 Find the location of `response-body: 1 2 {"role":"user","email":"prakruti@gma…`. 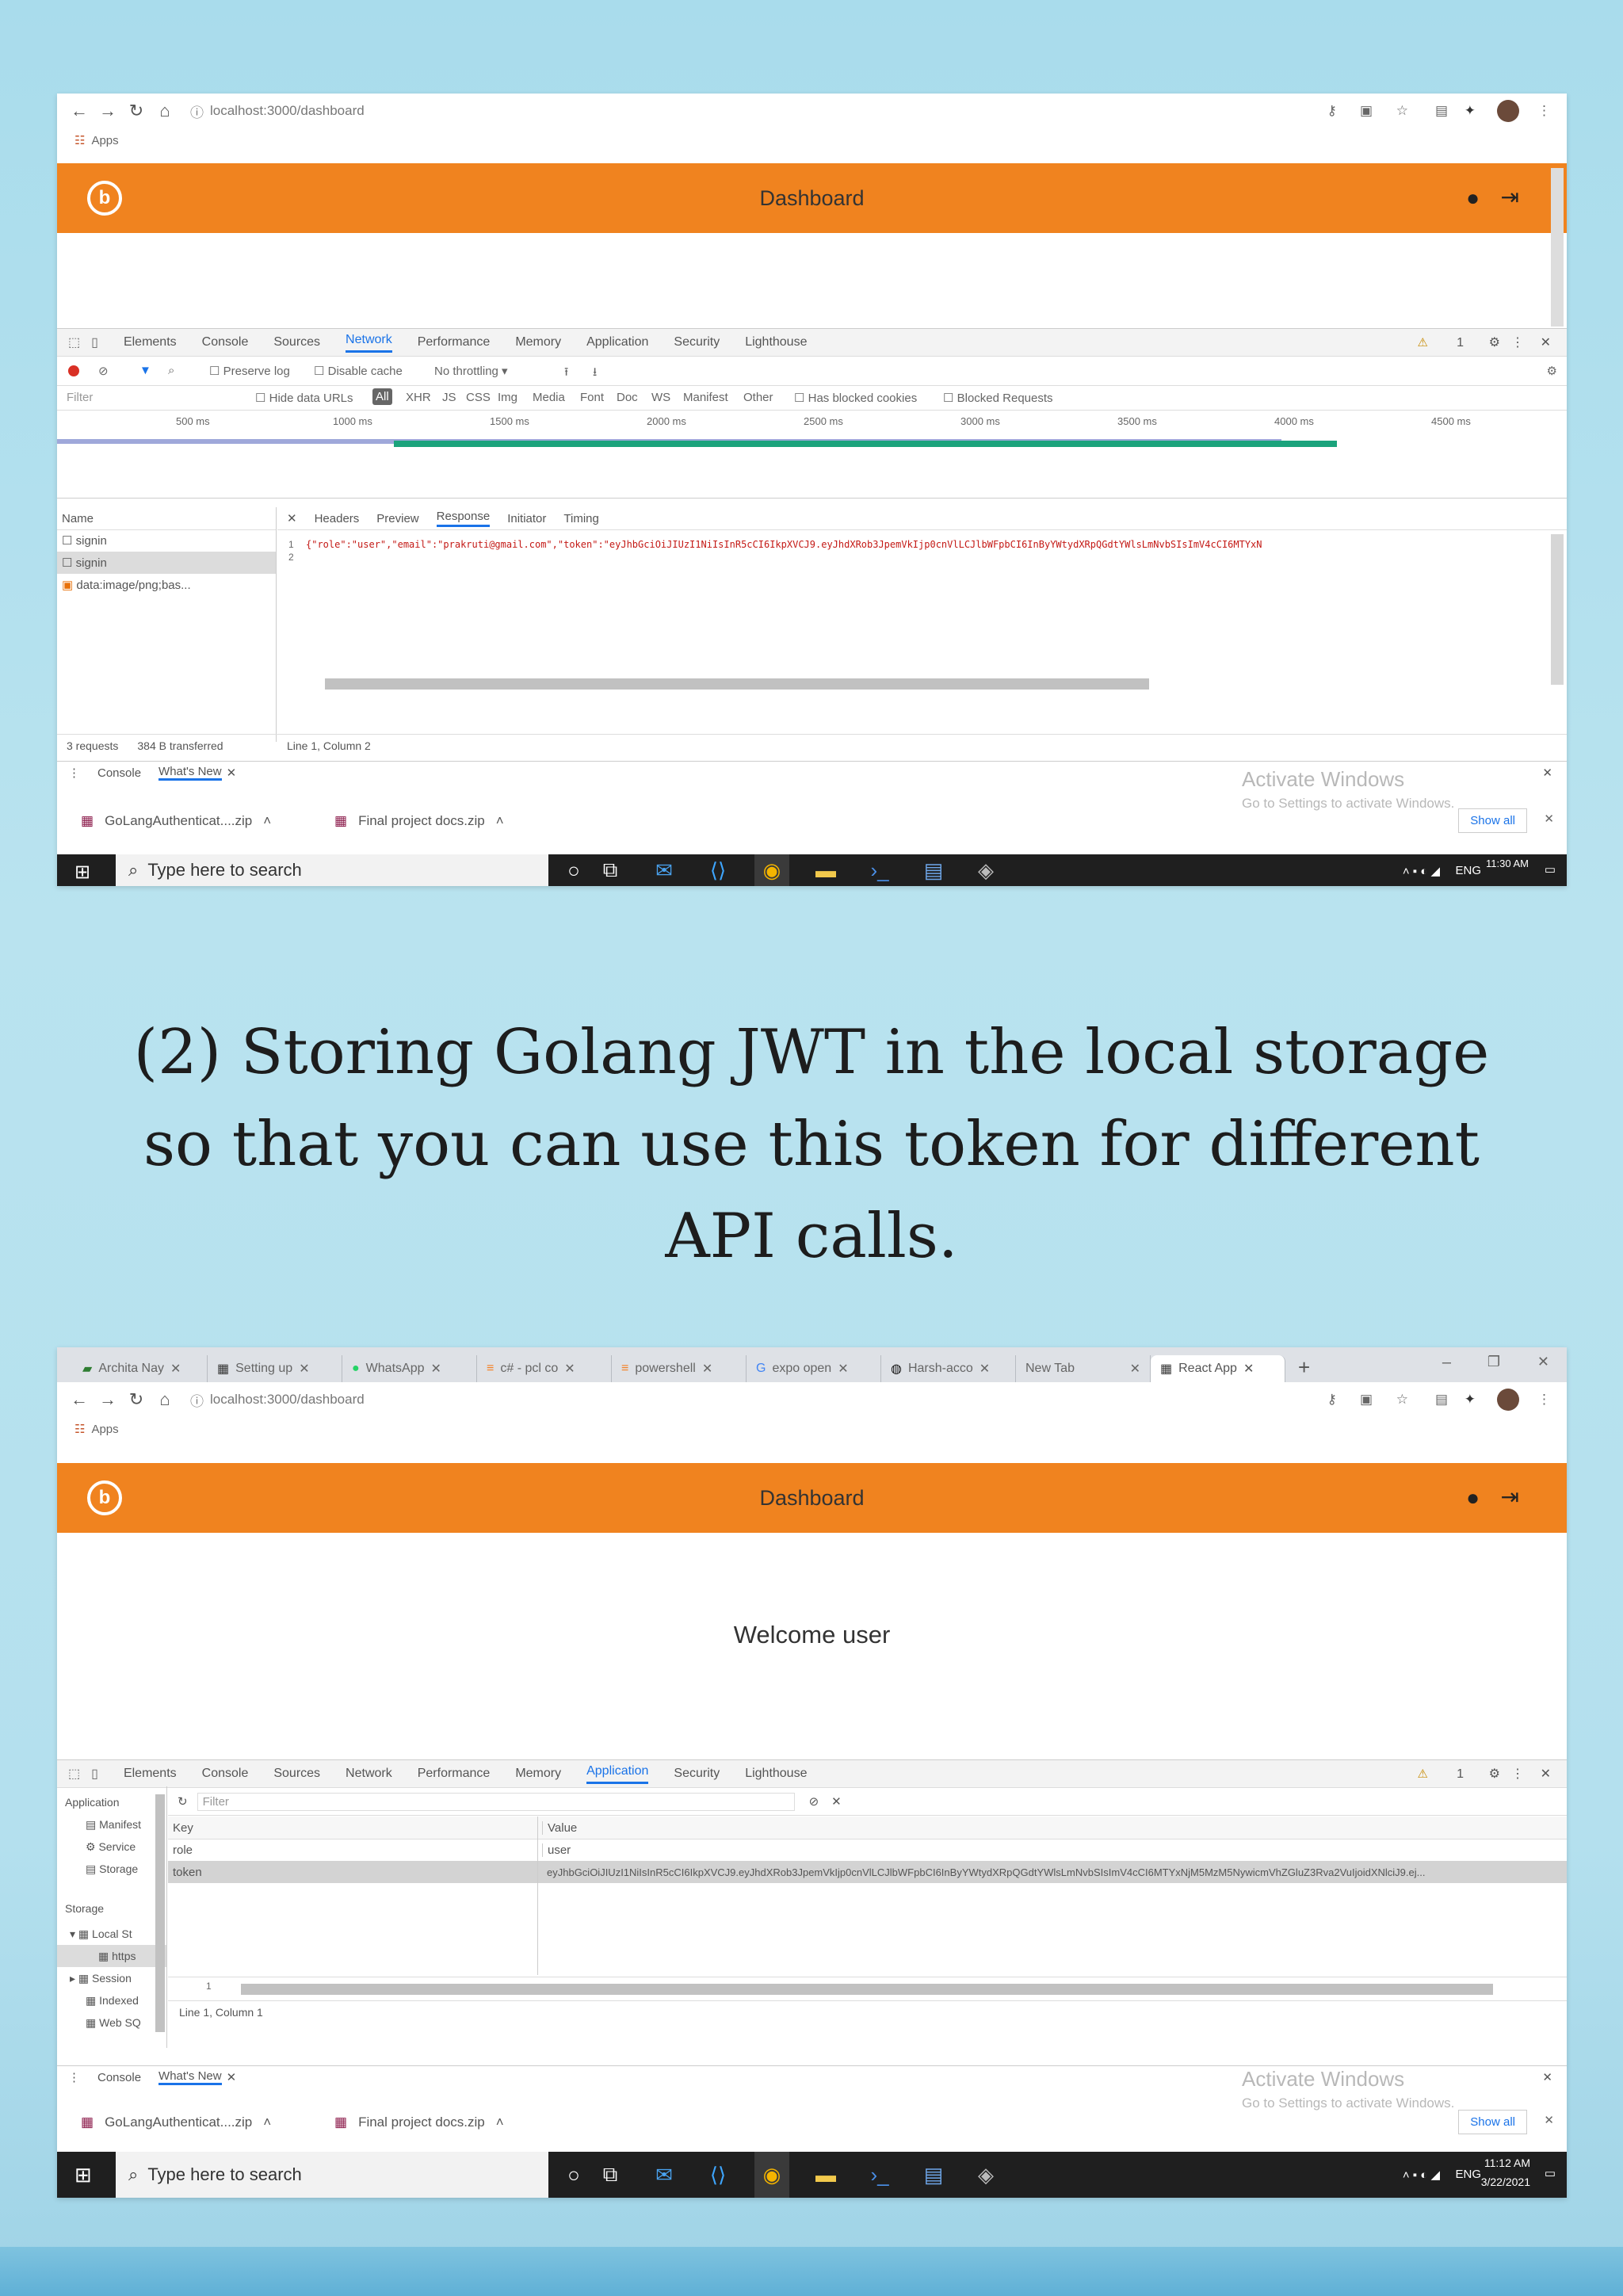

response-body: 1 2 {"role":"user","email":"prakruti@gma… is located at coordinates (909, 625).